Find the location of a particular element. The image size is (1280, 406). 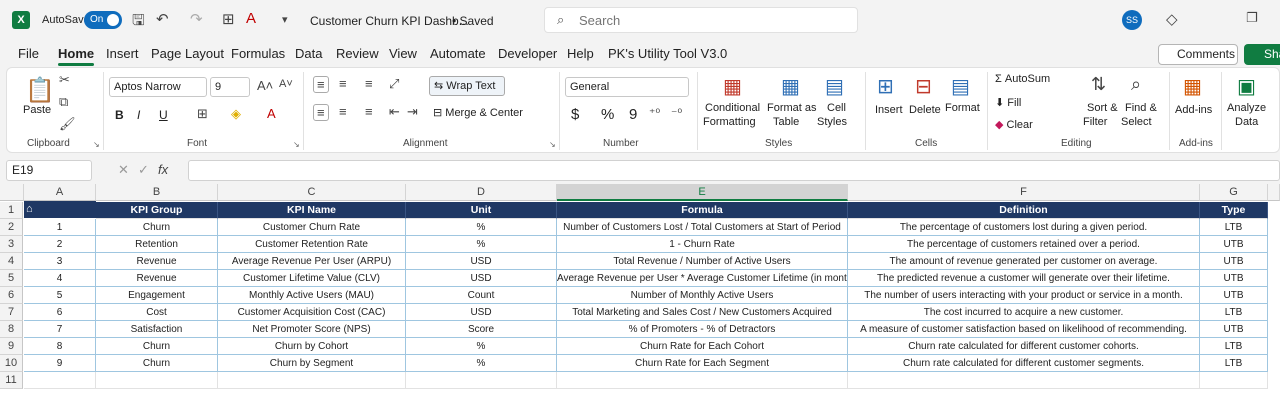

table-cell: Revenue is located at coordinates (157, 278).